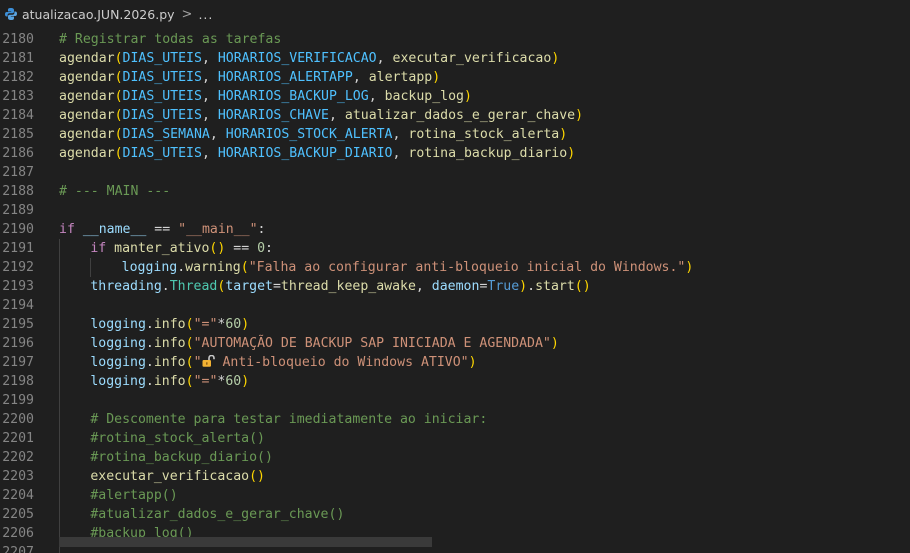 The height and width of the screenshot is (553, 910). I want to click on code-token: Anti-bloqueio do Windows ATIVO", so click(341, 362).